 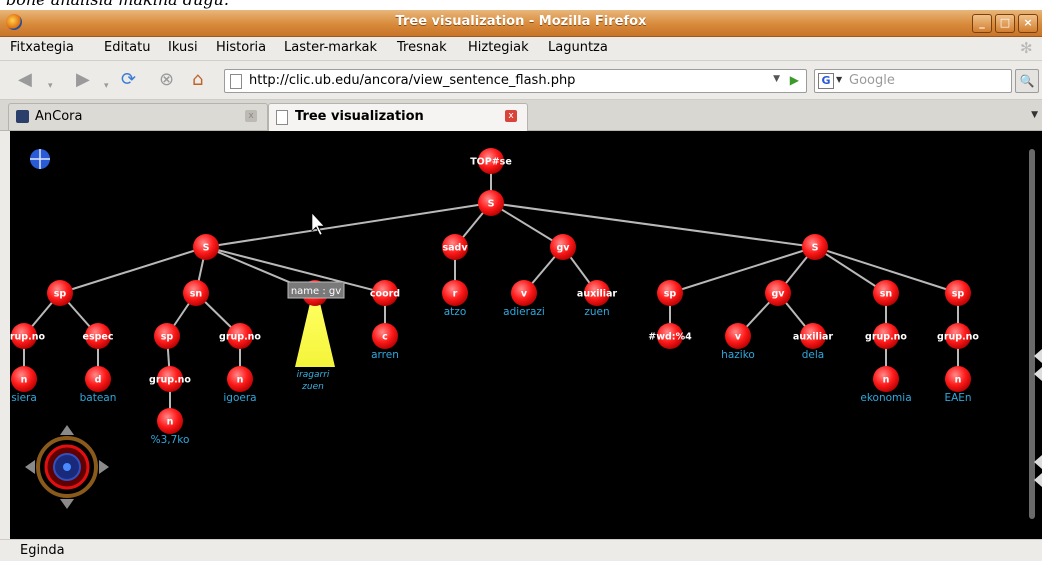 I want to click on url-dropdown-icon: ▼, so click(x=776, y=79).